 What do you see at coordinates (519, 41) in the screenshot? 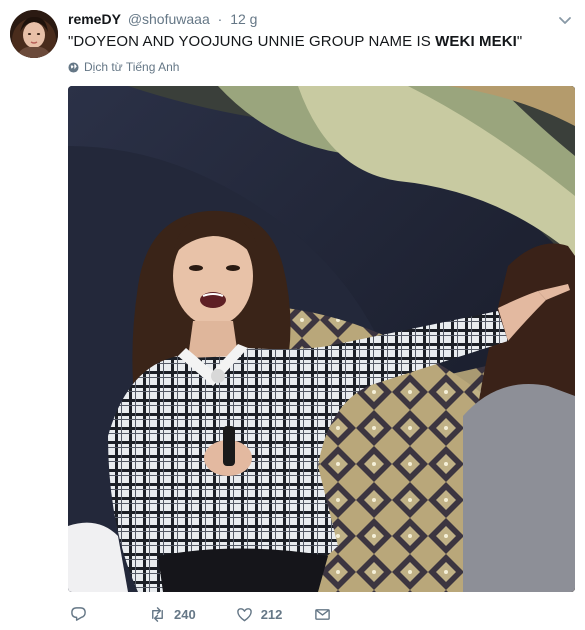
I see `tweet-text-suffix: "` at bounding box center [519, 41].